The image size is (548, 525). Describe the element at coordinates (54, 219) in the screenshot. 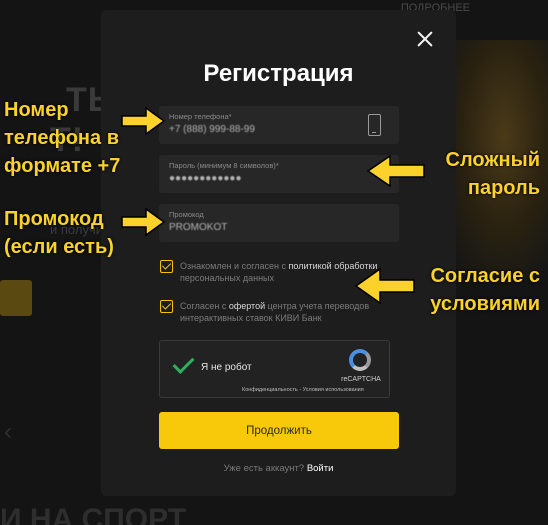

I see `annotation-promo-line1: Промокод` at that location.